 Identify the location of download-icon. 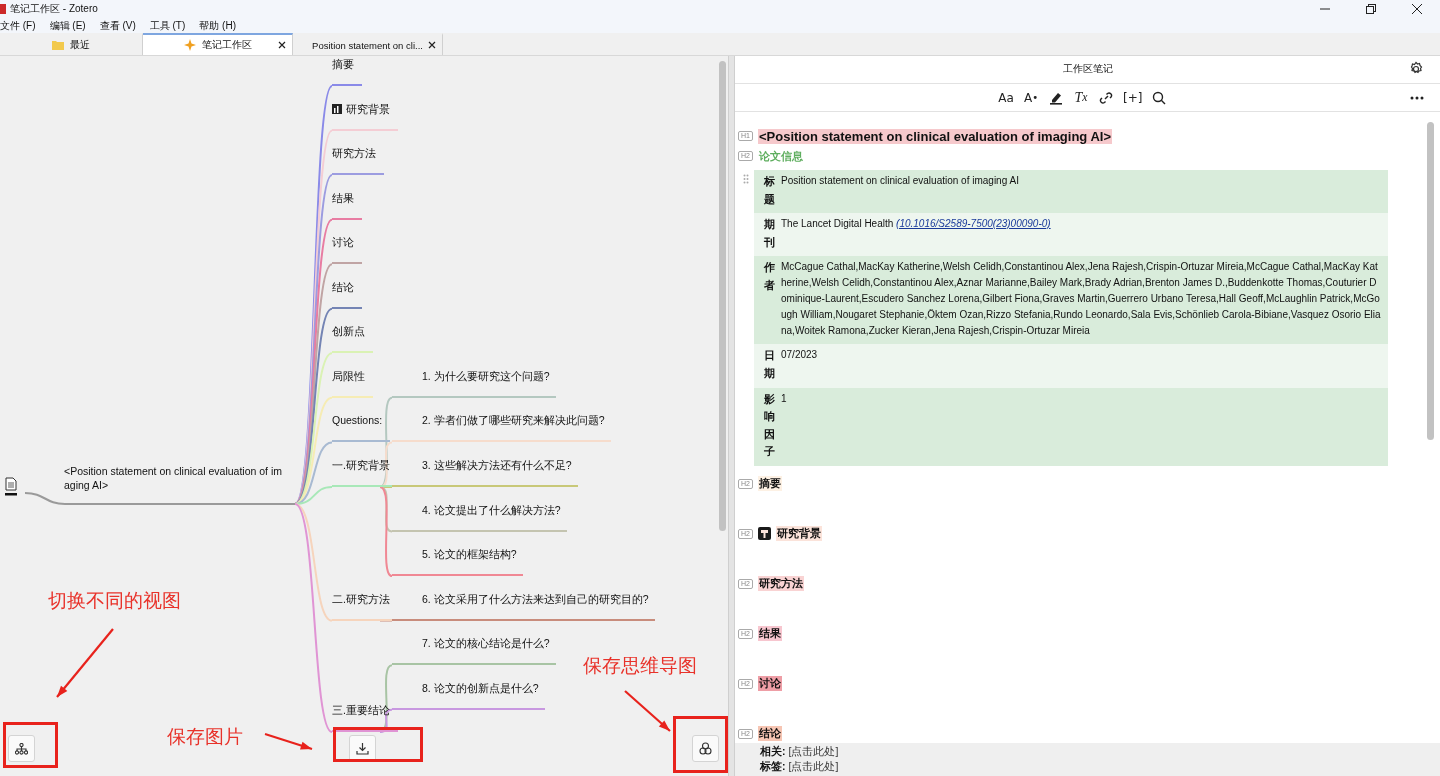
(362, 748).